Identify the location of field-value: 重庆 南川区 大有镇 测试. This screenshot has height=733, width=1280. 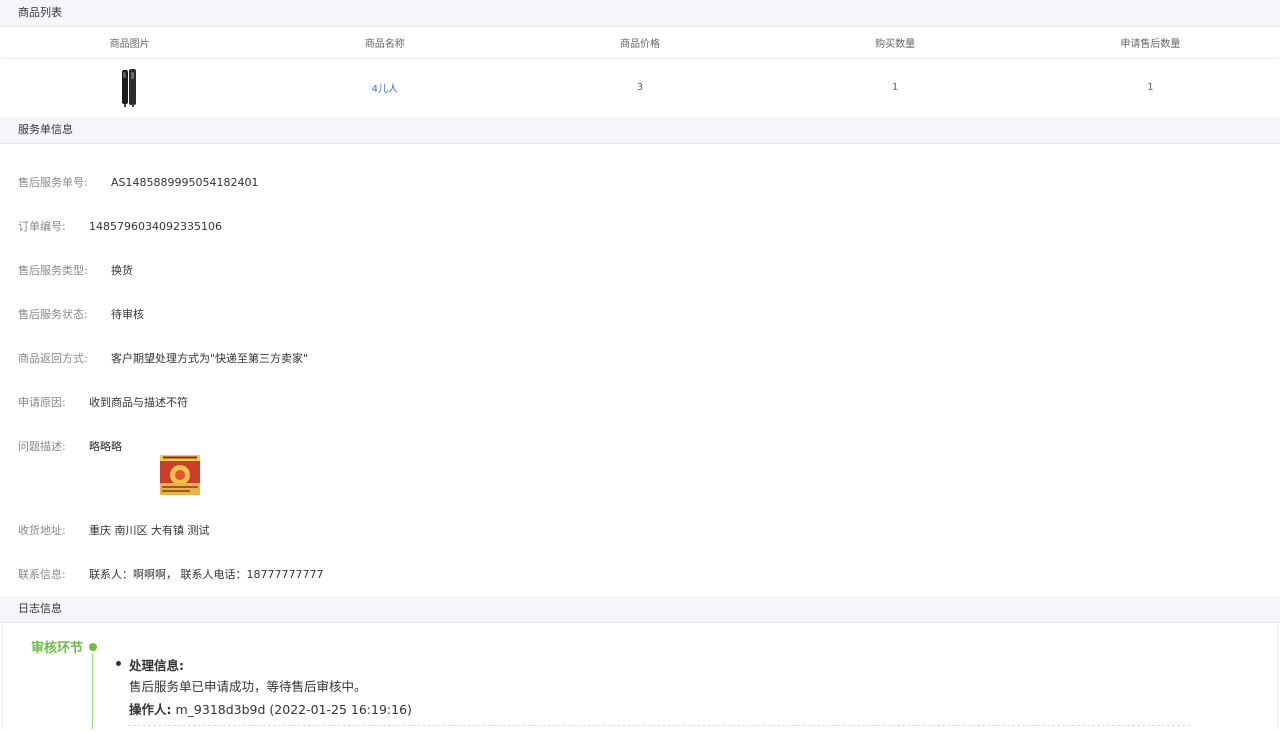
(149, 530).